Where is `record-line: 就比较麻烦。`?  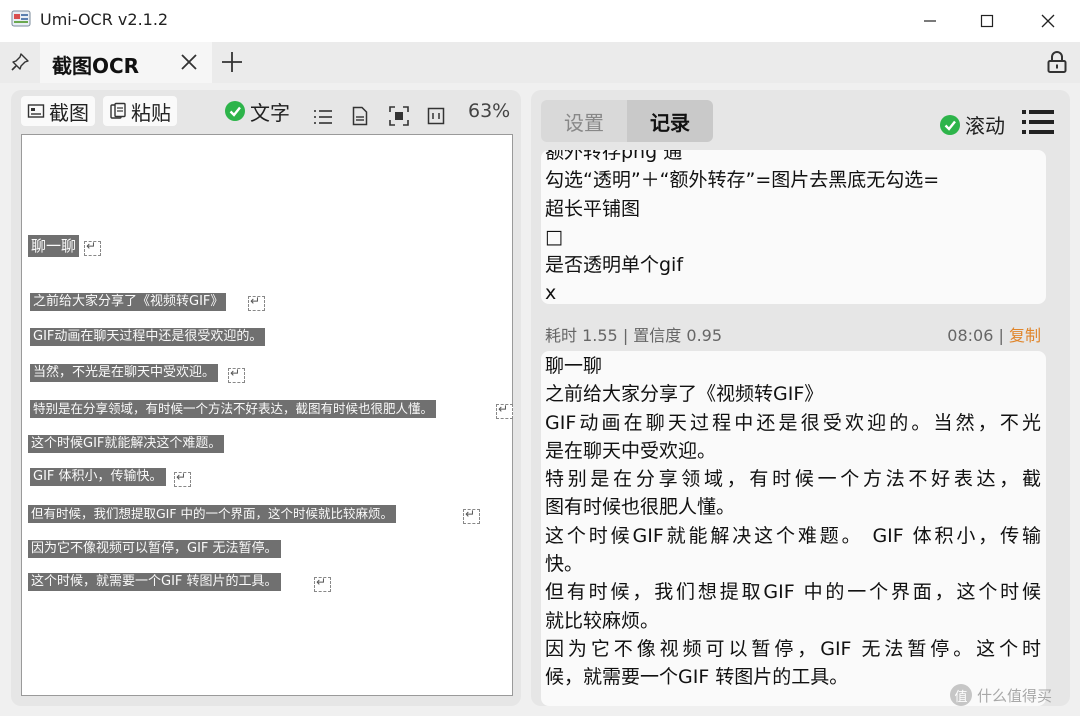 record-line: 就比较麻烦。 is located at coordinates (602, 620).